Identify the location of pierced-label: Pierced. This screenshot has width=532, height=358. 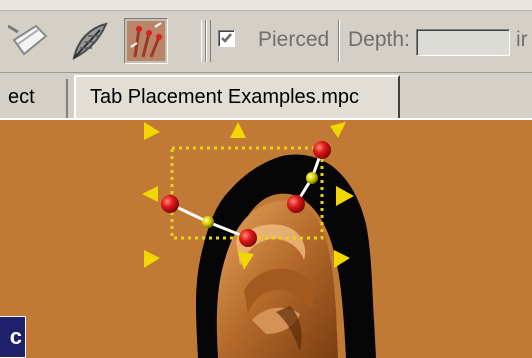
(294, 39).